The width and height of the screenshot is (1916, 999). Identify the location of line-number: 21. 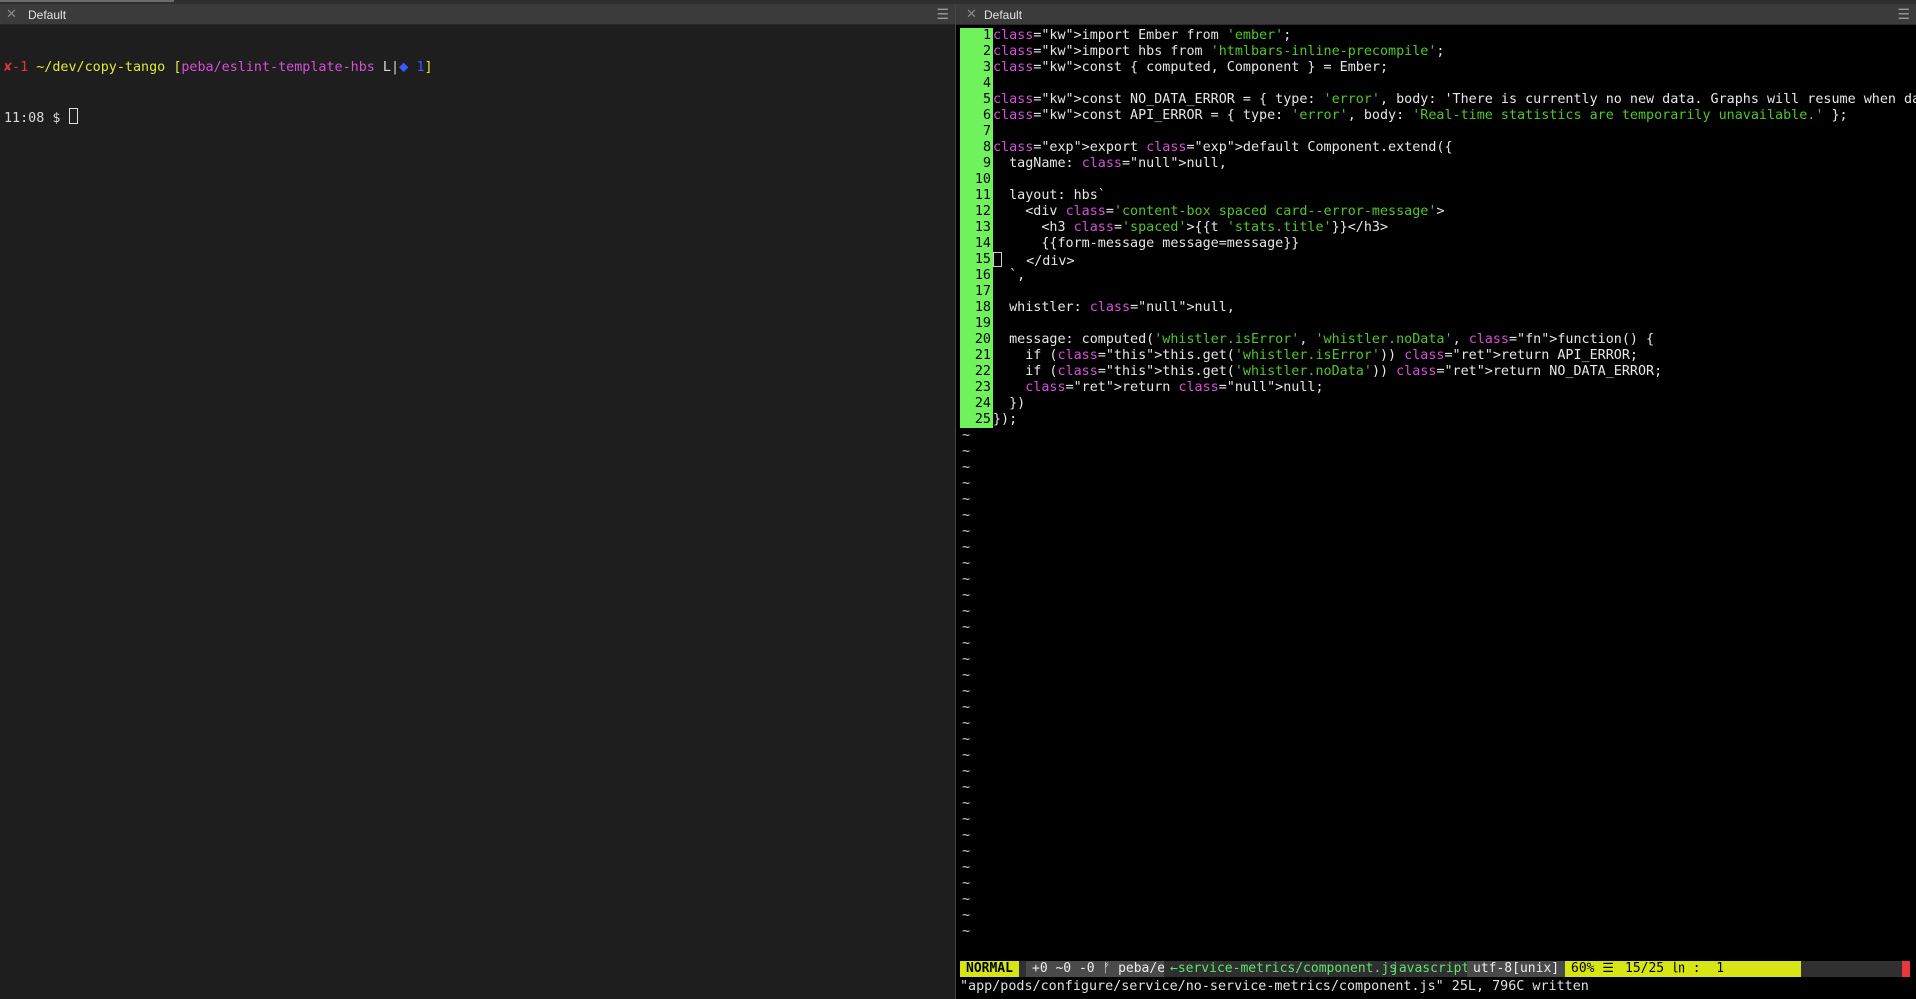
(976, 356).